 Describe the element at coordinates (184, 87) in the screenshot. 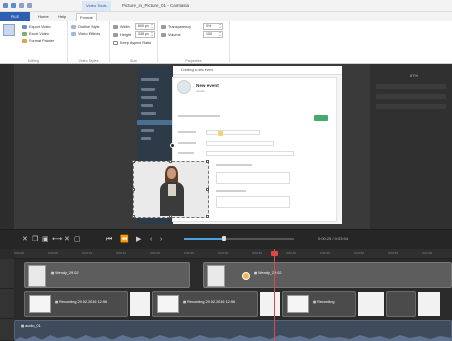

I see `preview-avatar` at that location.